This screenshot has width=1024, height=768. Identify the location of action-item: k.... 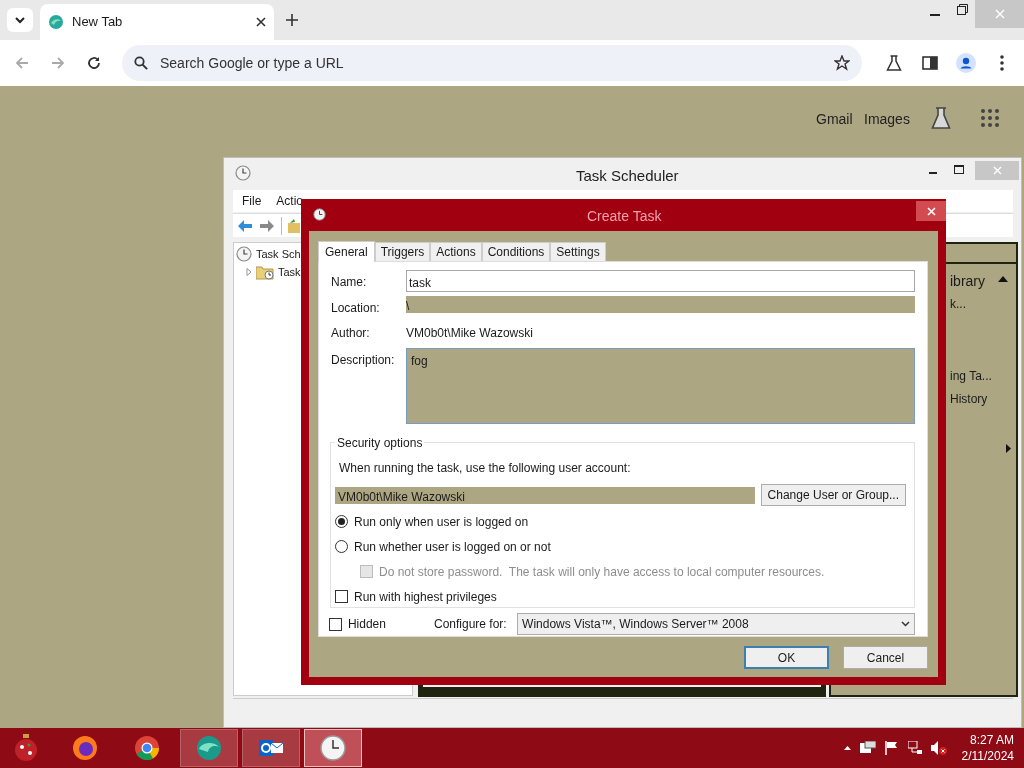
(958, 304).